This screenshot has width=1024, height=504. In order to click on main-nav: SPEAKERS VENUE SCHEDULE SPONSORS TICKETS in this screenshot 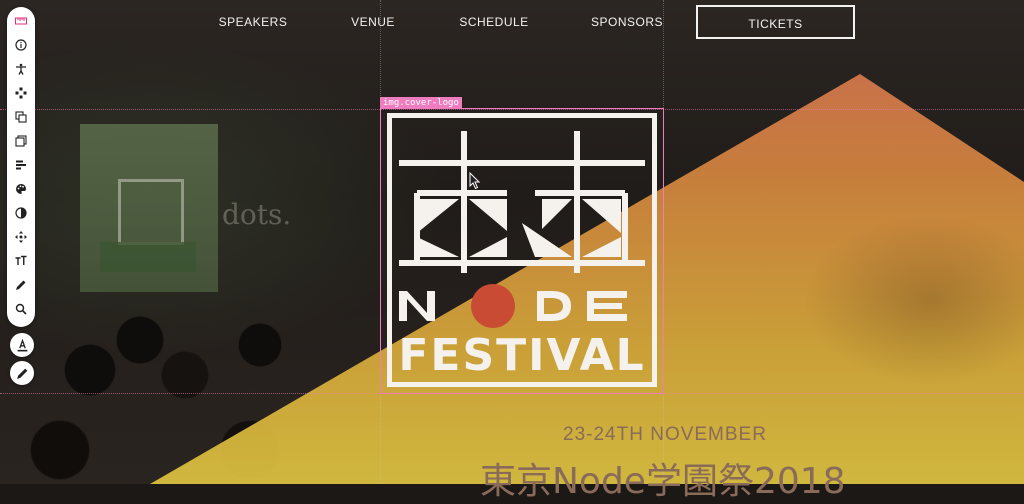, I will do `click(512, 22)`.